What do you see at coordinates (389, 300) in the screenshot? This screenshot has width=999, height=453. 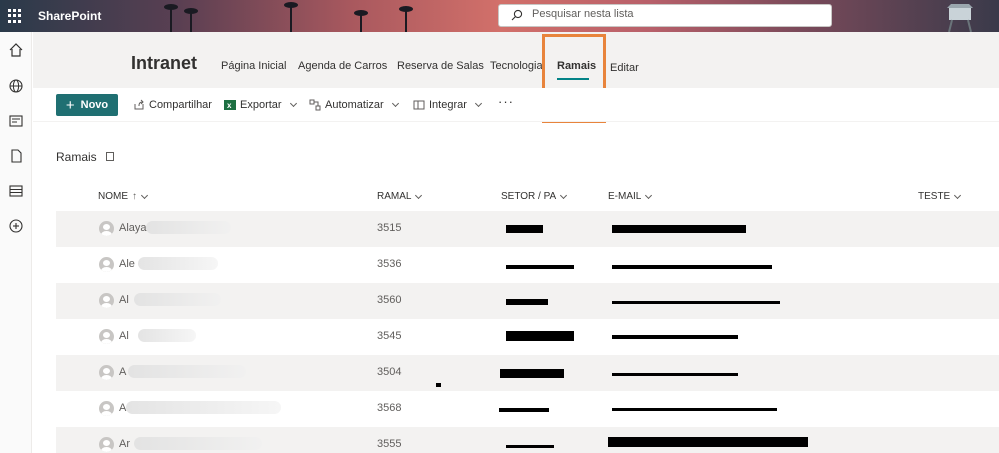 I see `row-ramal: 3560` at bounding box center [389, 300].